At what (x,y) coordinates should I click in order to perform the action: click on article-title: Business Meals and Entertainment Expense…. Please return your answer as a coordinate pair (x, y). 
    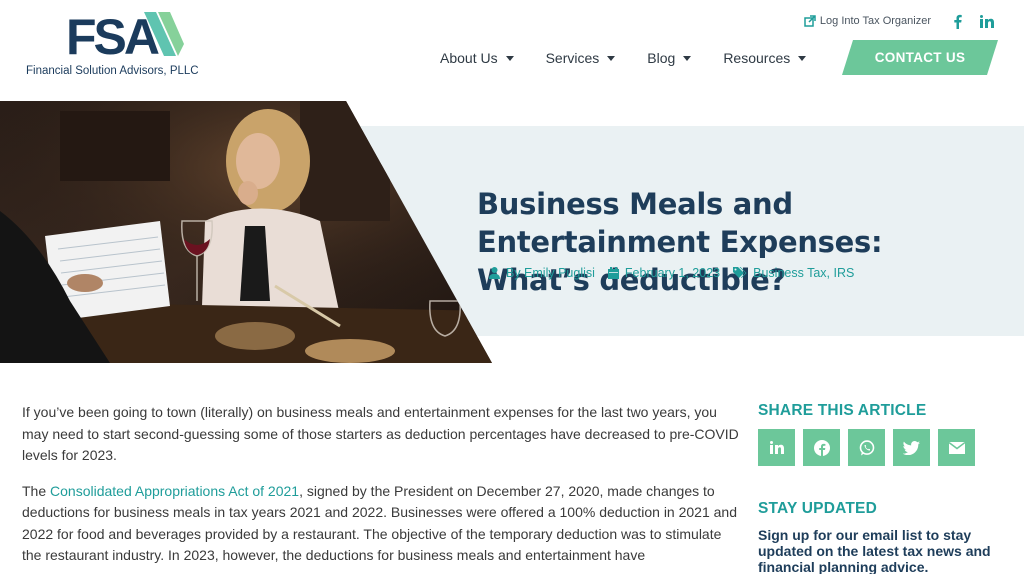
    Looking at the image, I should click on (680, 242).